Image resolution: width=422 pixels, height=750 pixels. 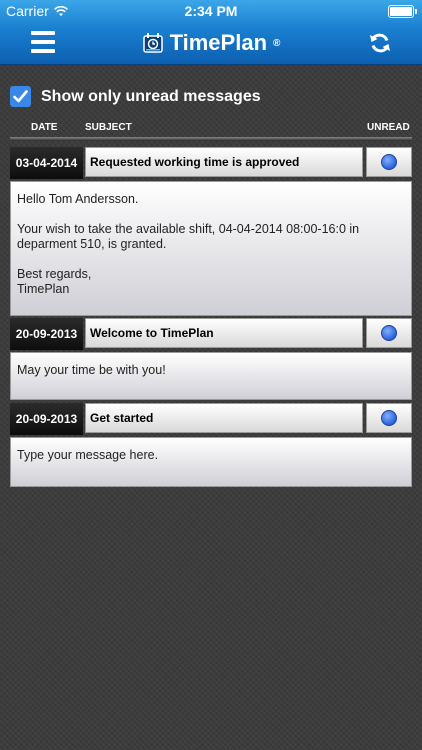 I want to click on app-title: TimePlan ®, so click(x=211, y=45).